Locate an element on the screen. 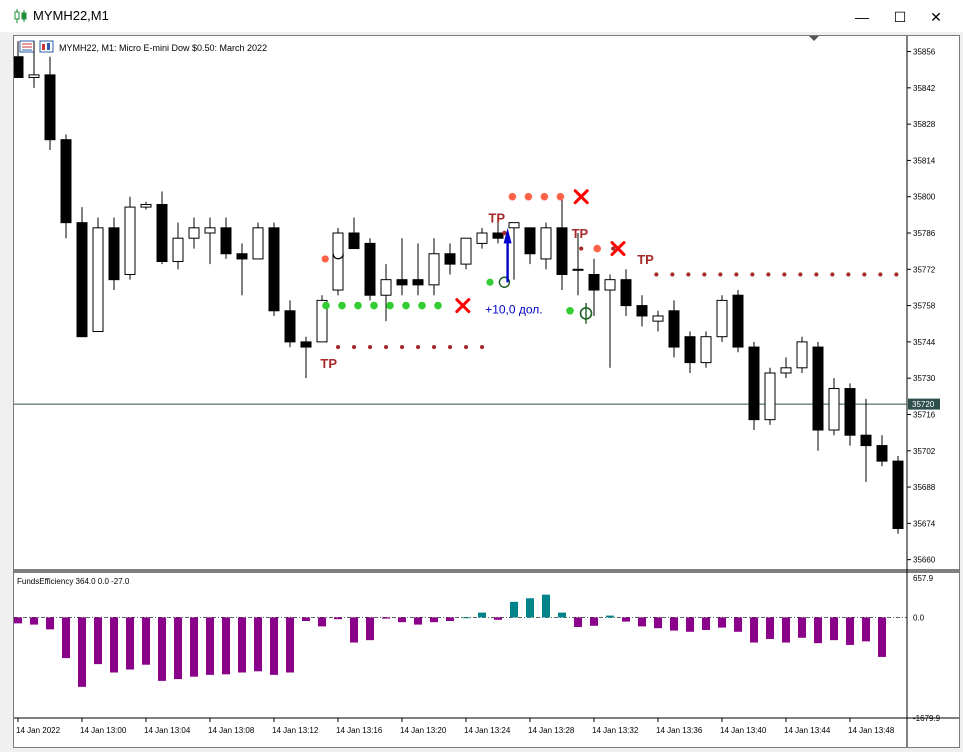 The height and width of the screenshot is (752, 963). time-label: 14 Jan 13:00 is located at coordinates (103, 730).